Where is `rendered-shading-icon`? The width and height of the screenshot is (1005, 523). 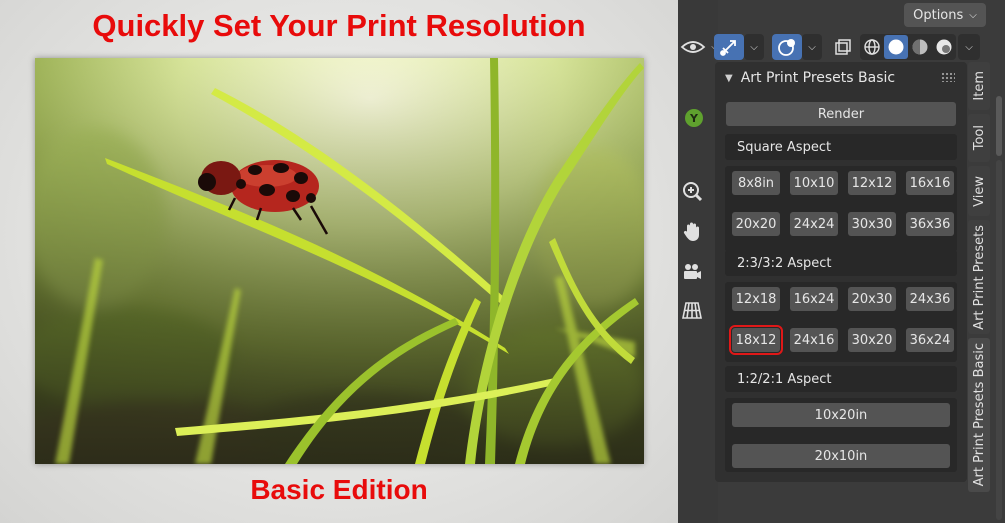 rendered-shading-icon is located at coordinates (944, 47).